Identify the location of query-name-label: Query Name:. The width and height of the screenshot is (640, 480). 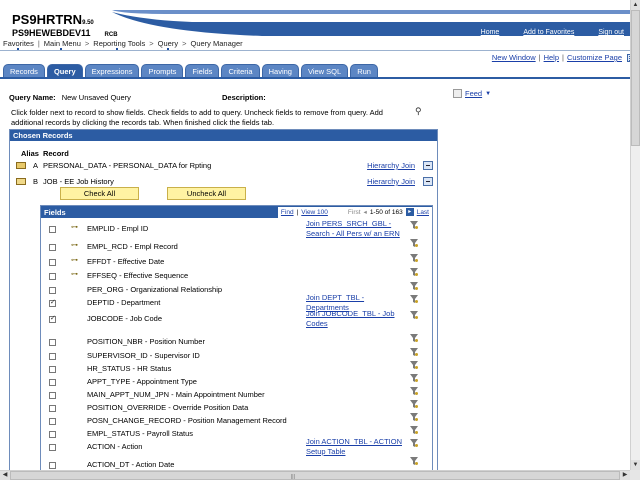
(32, 97).